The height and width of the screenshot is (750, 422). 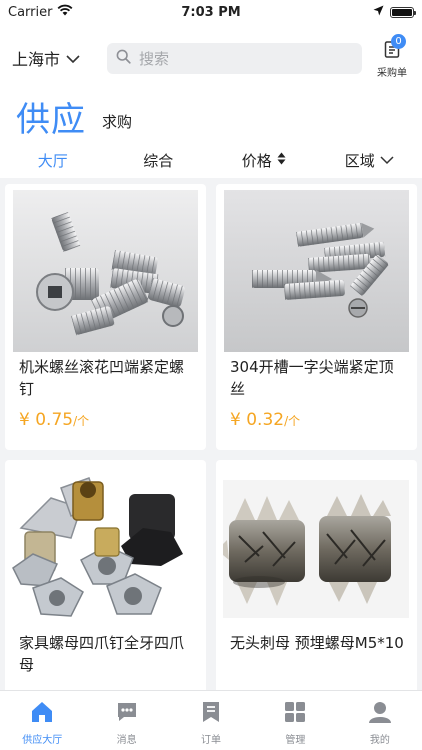 I want to click on filter-comprehensive: 综合, so click(x=159, y=160).